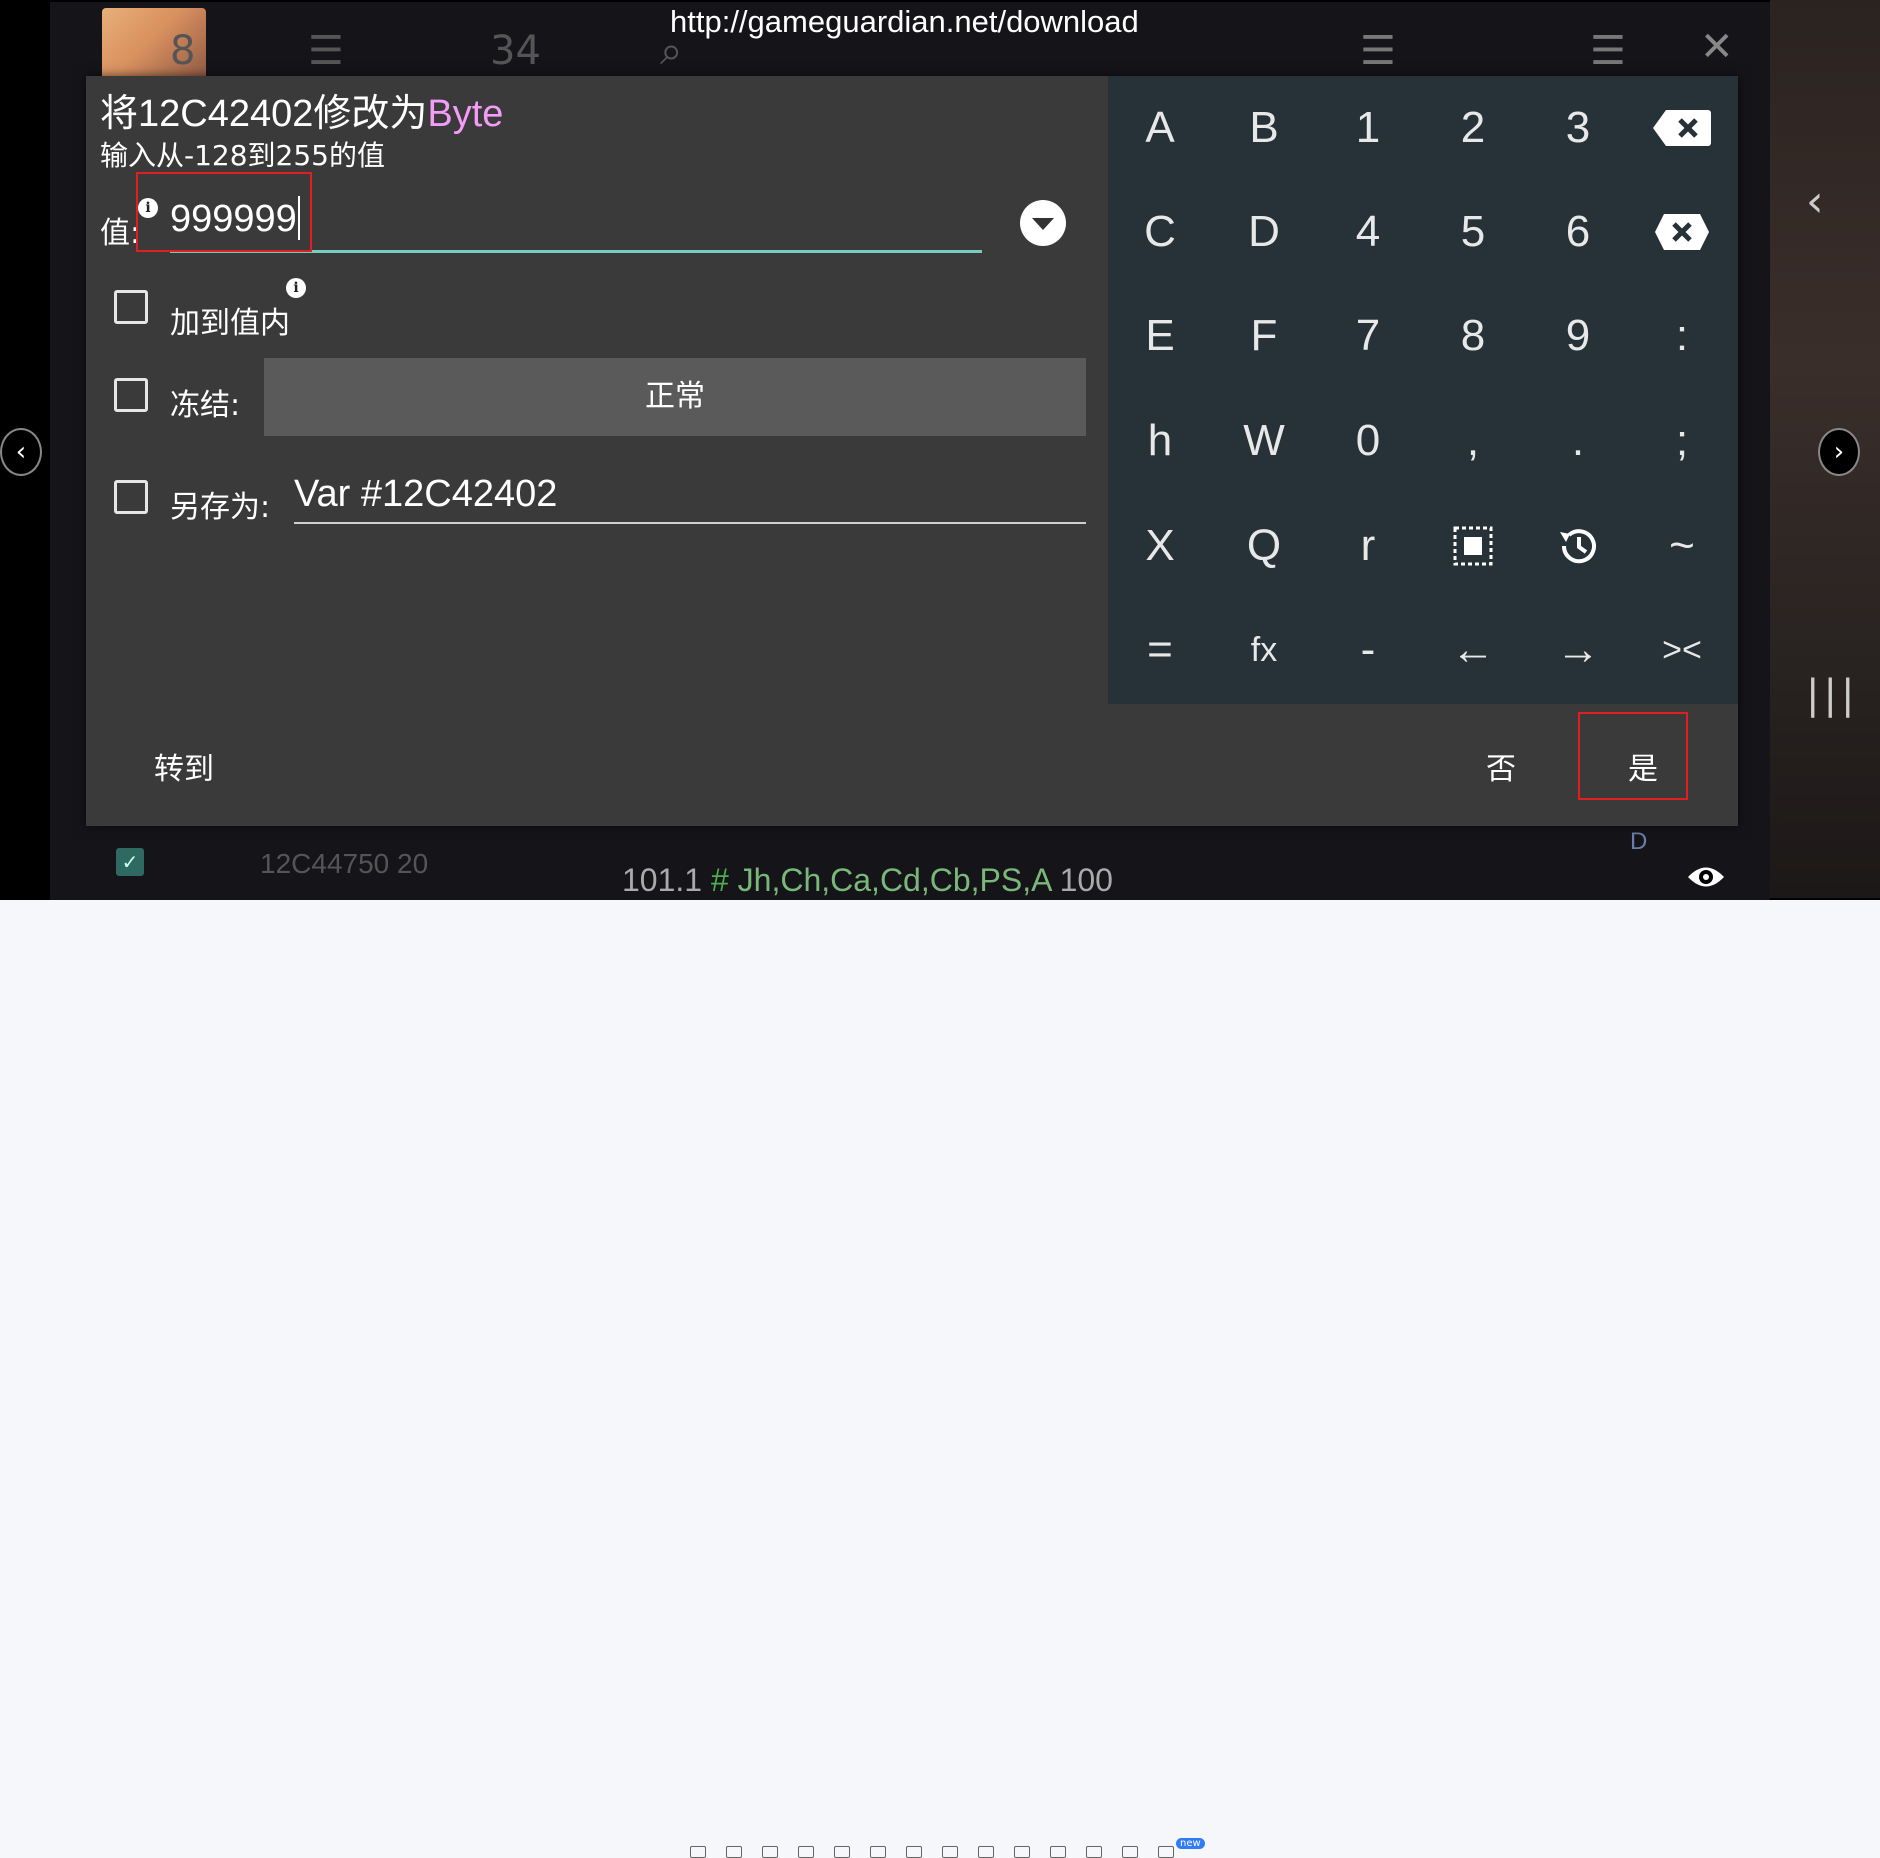  Describe the element at coordinates (230, 323) in the screenshot. I see `add-to-value-label: 加到值内` at that location.